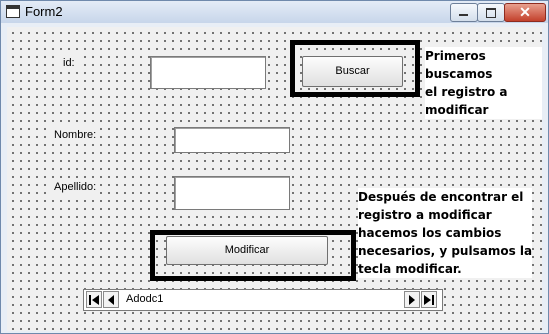  What do you see at coordinates (425, 215) in the screenshot?
I see `note-line: registro a modificar` at bounding box center [425, 215].